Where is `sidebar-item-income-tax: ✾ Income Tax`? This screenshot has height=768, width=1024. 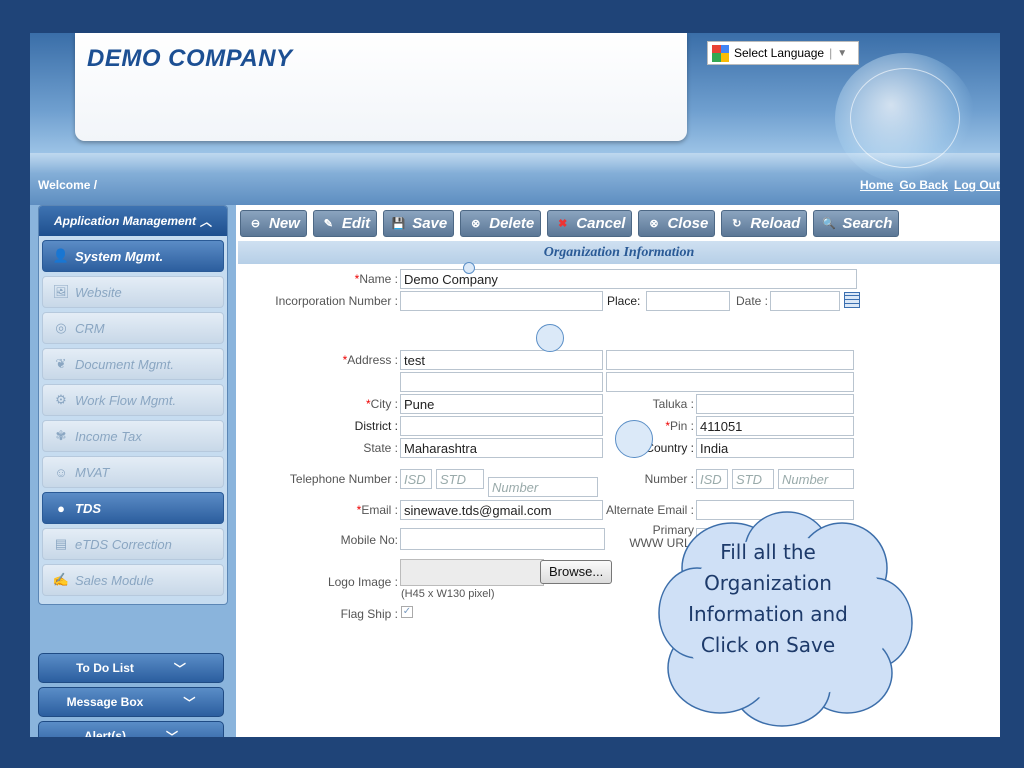
sidebar-item-income-tax: ✾ Income Tax is located at coordinates (133, 436).